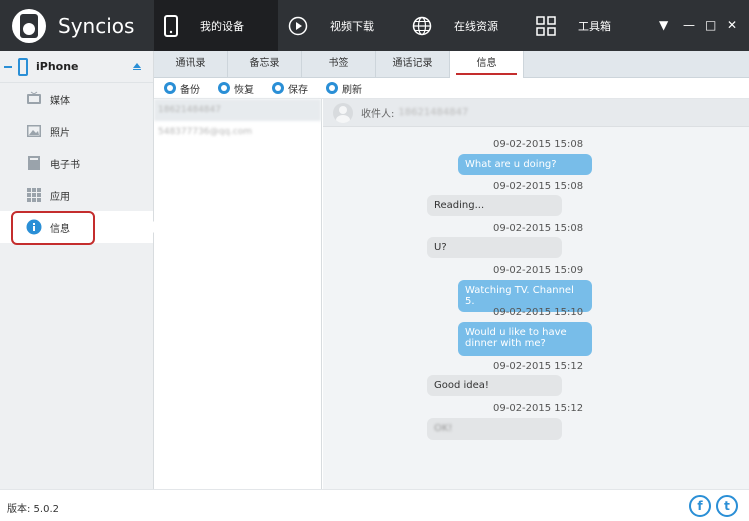  What do you see at coordinates (378, 114) in the screenshot?
I see `recipient-label: 收件人:` at bounding box center [378, 114].